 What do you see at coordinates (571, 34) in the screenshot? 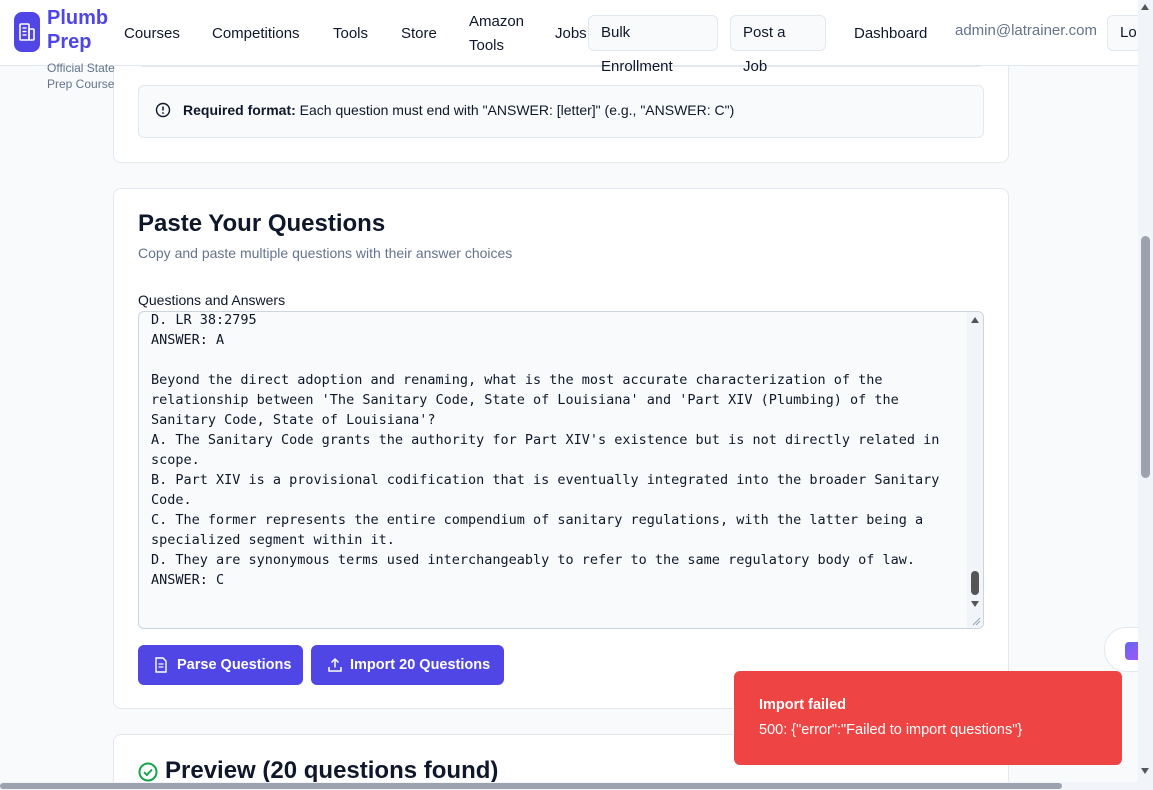
I see `nav-jobs: Jobs` at bounding box center [571, 34].